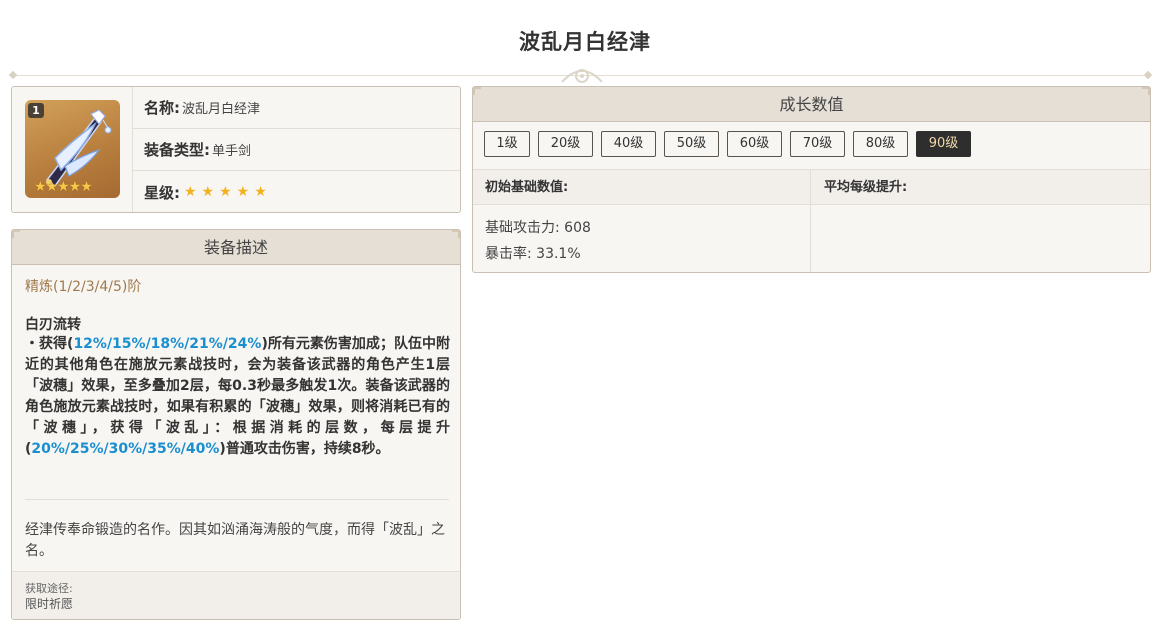 This screenshot has width=1170, height=629. I want to click on name-label: 名称:, so click(162, 108).